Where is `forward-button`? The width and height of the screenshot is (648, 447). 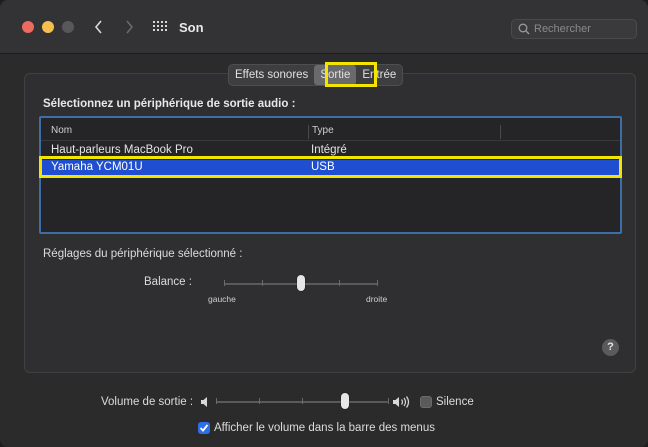
forward-button is located at coordinates (129, 27).